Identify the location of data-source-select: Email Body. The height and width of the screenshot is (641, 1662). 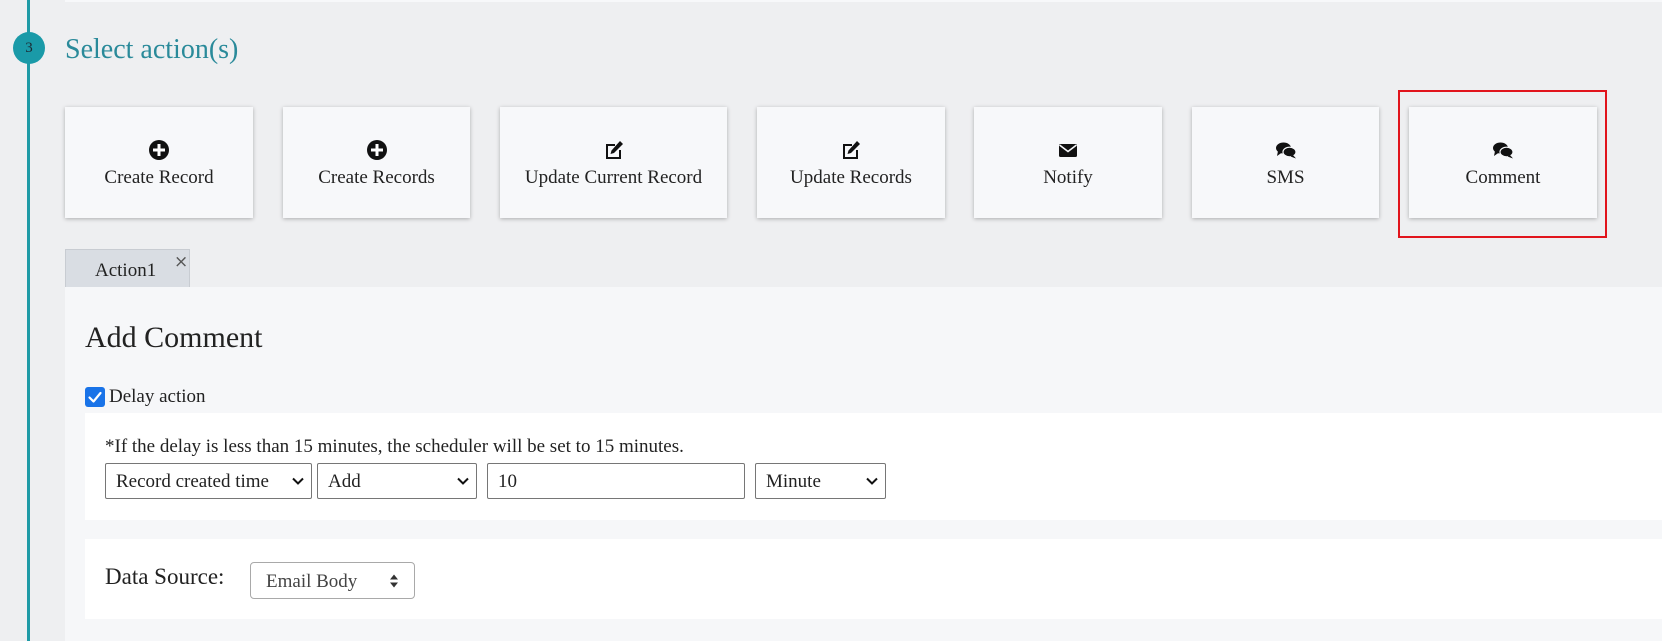
(332, 580).